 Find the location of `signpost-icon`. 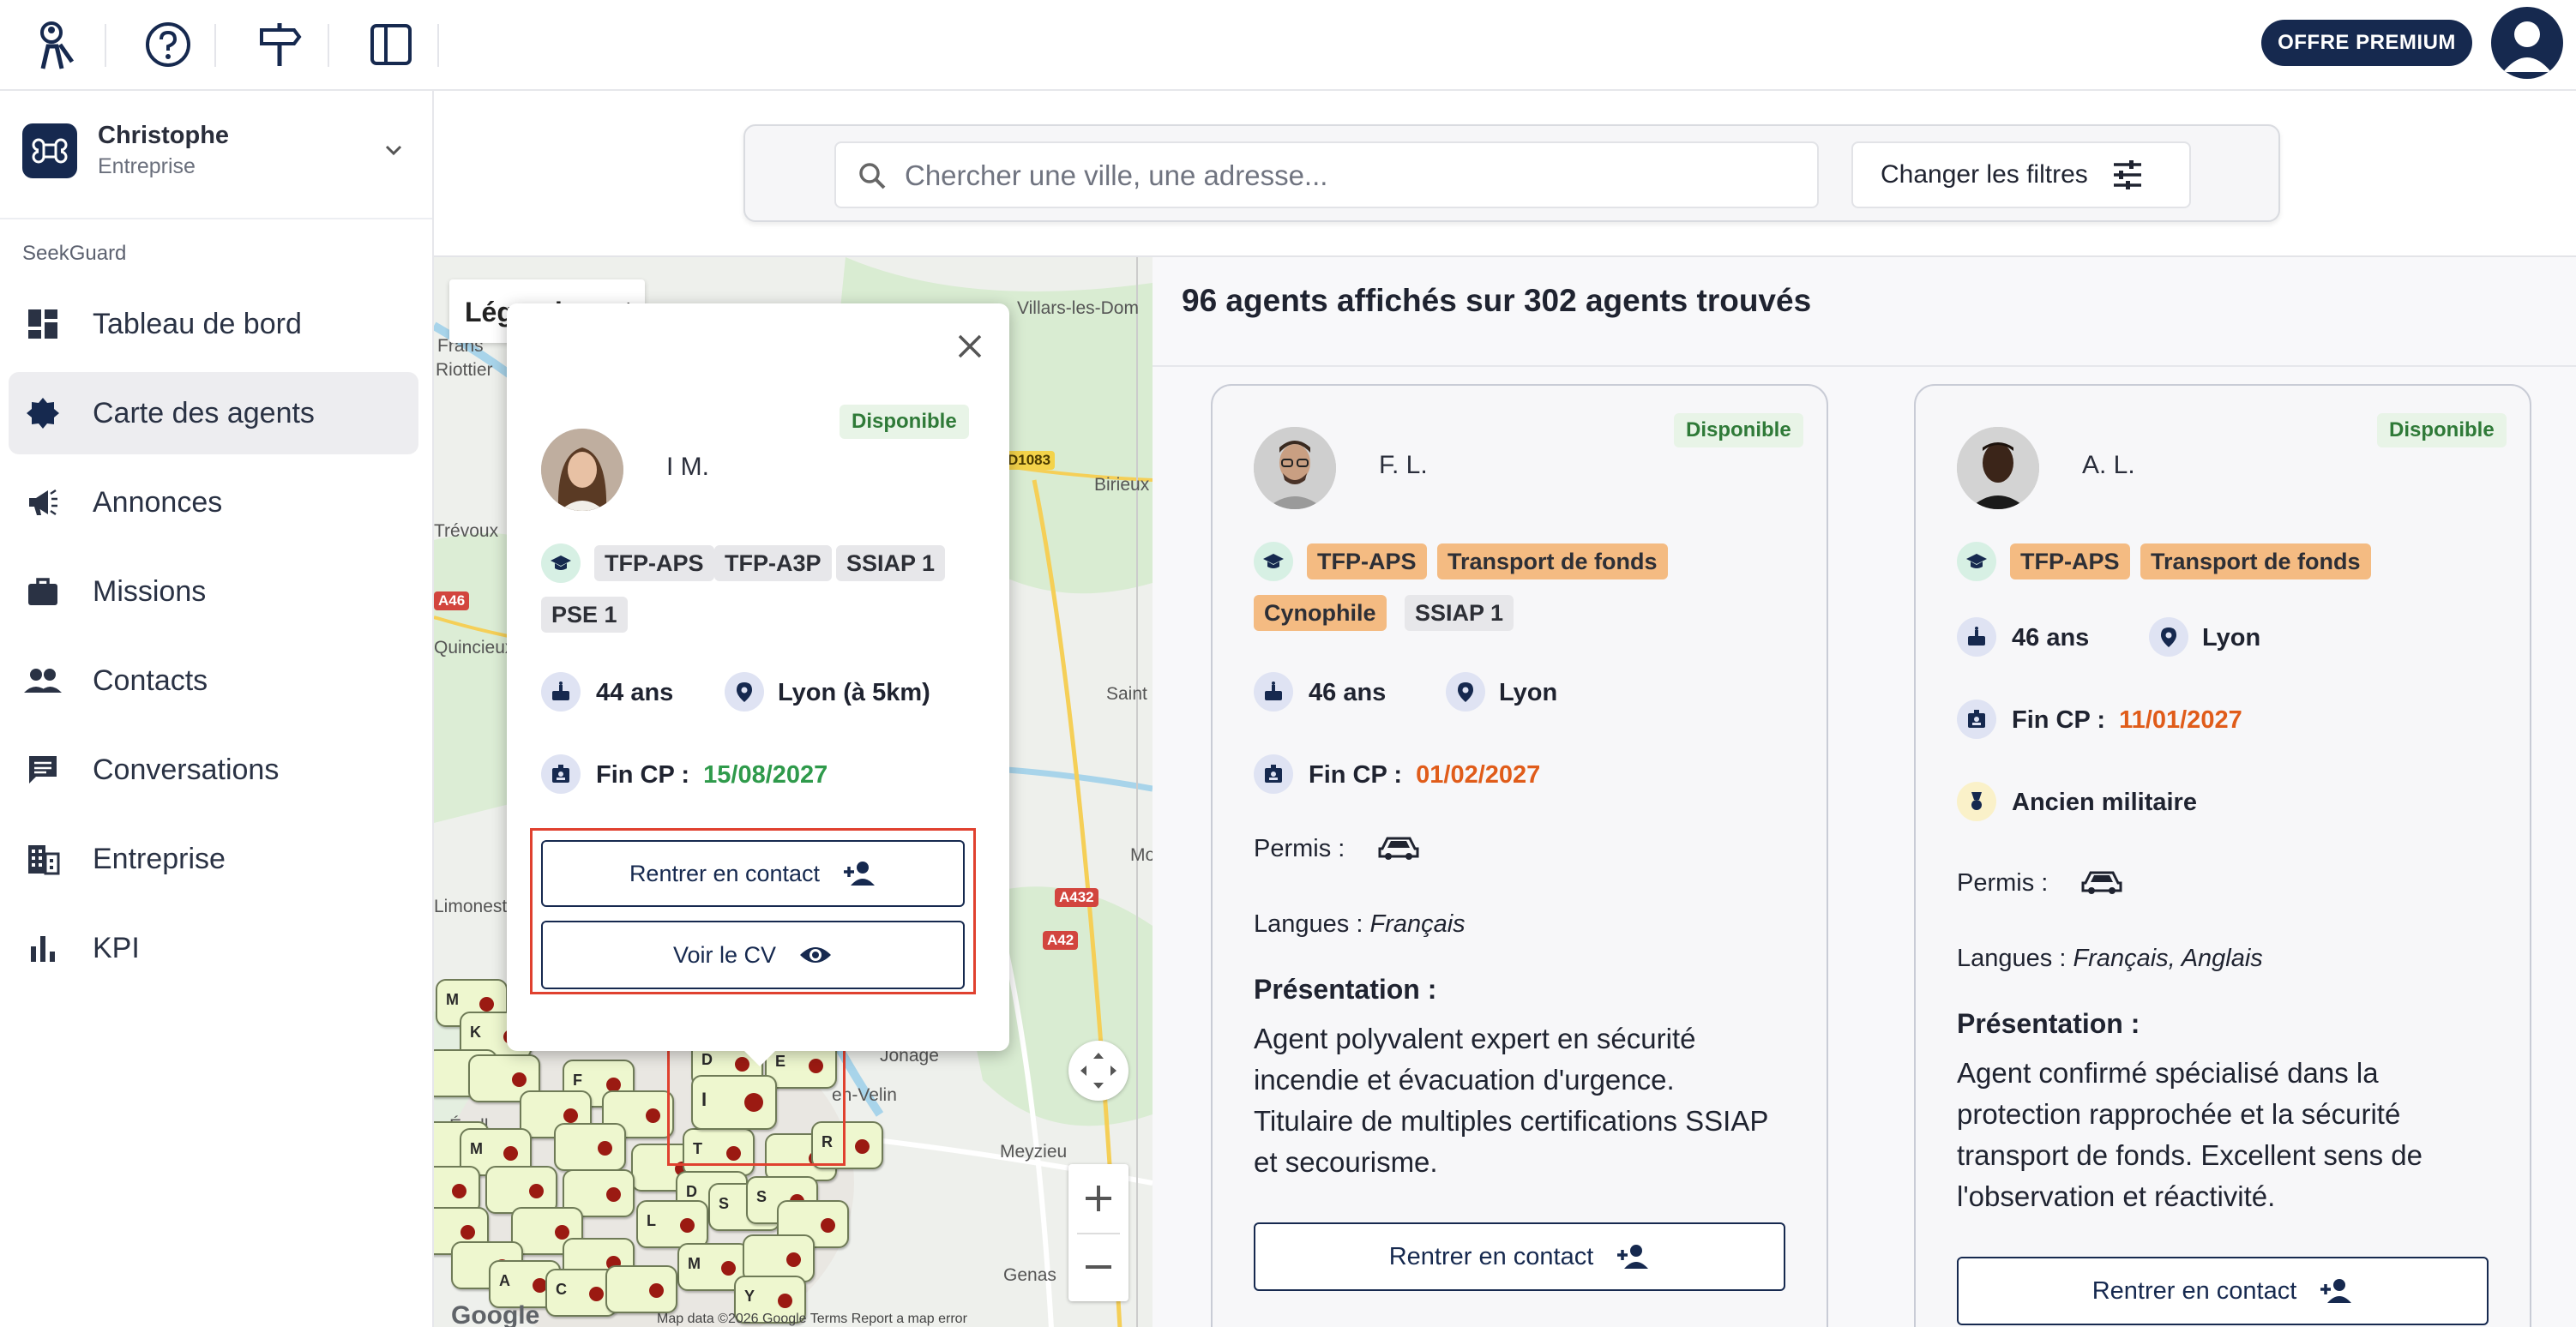

signpost-icon is located at coordinates (279, 44).